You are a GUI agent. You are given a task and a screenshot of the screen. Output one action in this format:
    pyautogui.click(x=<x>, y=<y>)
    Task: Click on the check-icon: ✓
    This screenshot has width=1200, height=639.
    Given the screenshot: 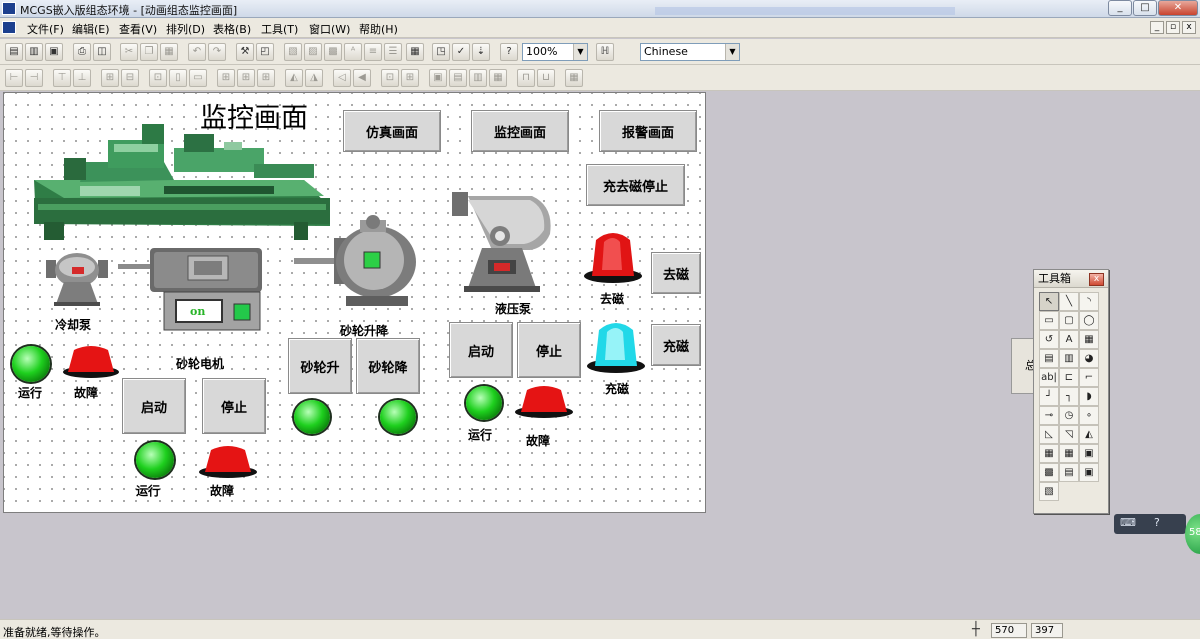 What is the action you would take?
    pyautogui.click(x=461, y=52)
    